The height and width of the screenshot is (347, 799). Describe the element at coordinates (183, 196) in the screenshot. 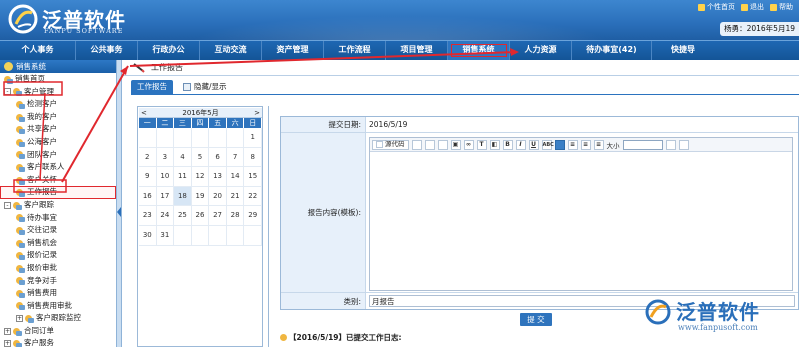

I see `calendar-day: 18` at that location.